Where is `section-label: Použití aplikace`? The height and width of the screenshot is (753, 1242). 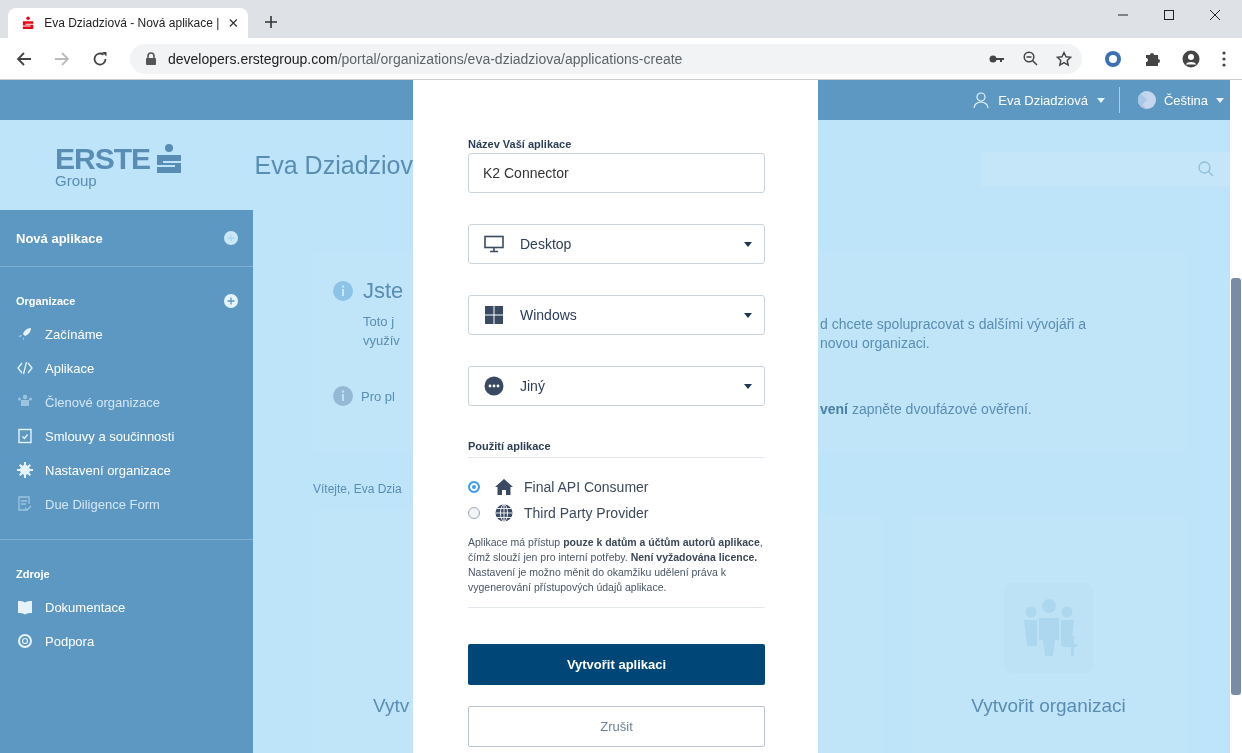
section-label: Použití aplikace is located at coordinates (616, 449).